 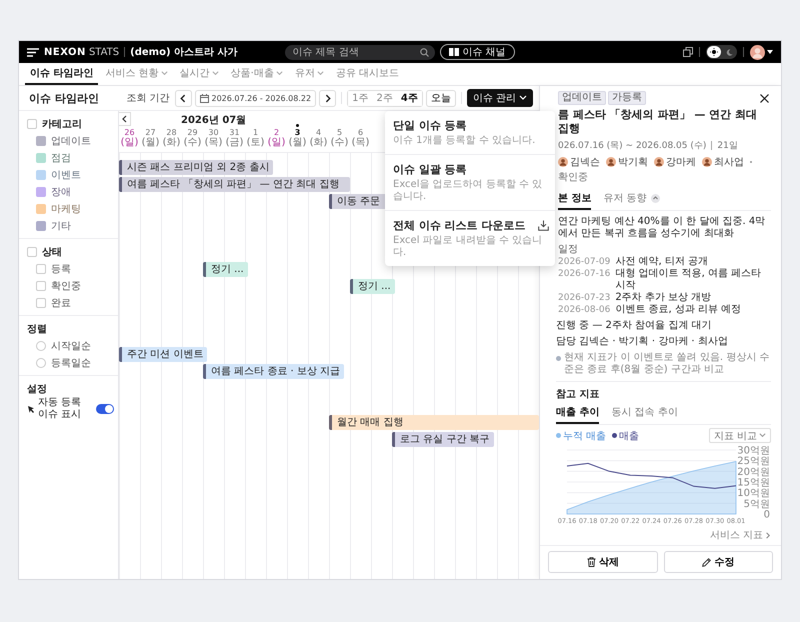 I want to click on radio-label: 시작일순, so click(x=71, y=346).